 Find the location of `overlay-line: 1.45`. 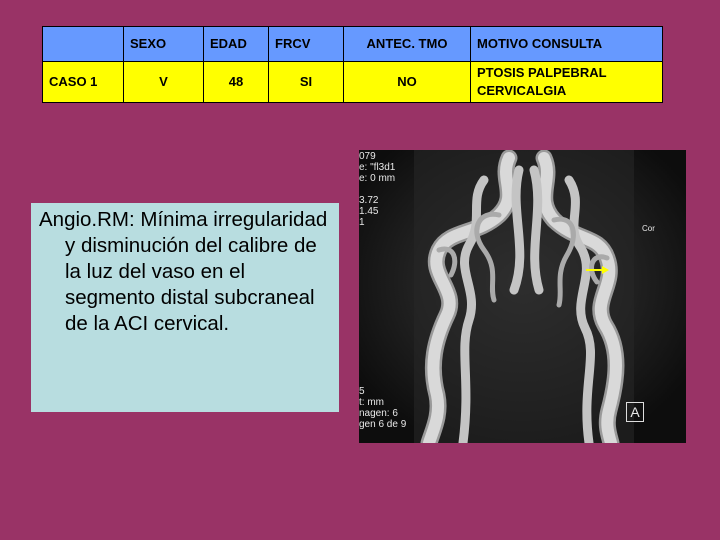

overlay-line: 1.45 is located at coordinates (369, 211).